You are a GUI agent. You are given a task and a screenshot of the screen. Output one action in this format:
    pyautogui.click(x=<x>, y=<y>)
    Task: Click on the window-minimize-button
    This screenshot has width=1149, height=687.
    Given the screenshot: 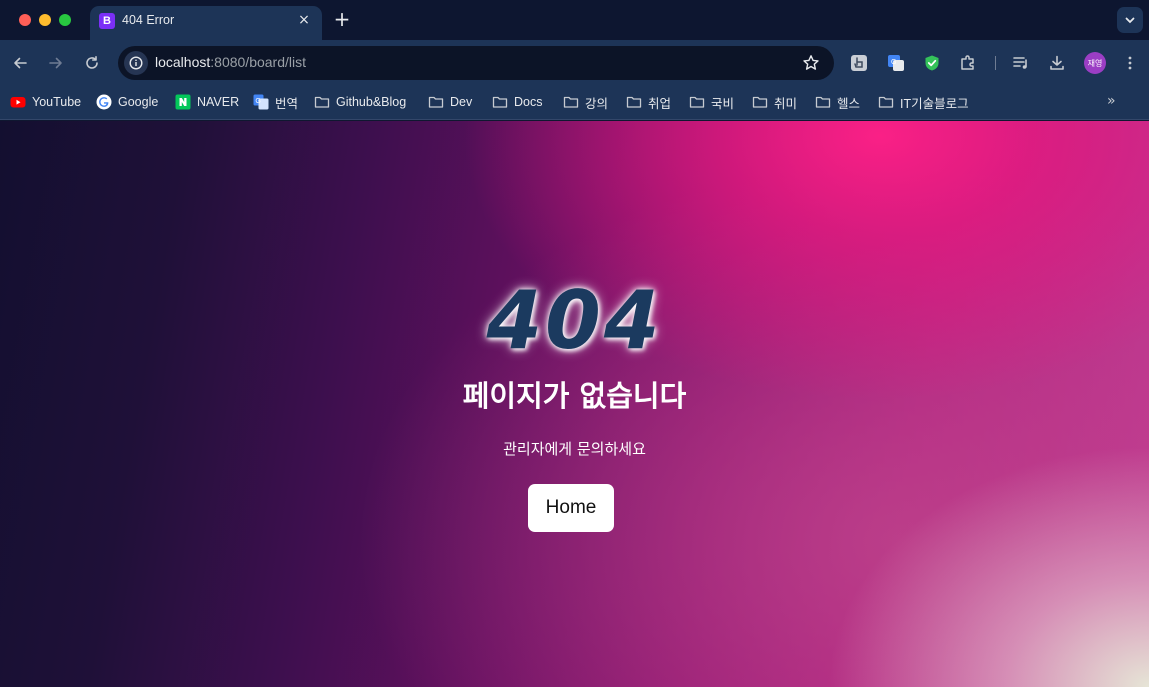 What is the action you would take?
    pyautogui.click(x=45, y=20)
    